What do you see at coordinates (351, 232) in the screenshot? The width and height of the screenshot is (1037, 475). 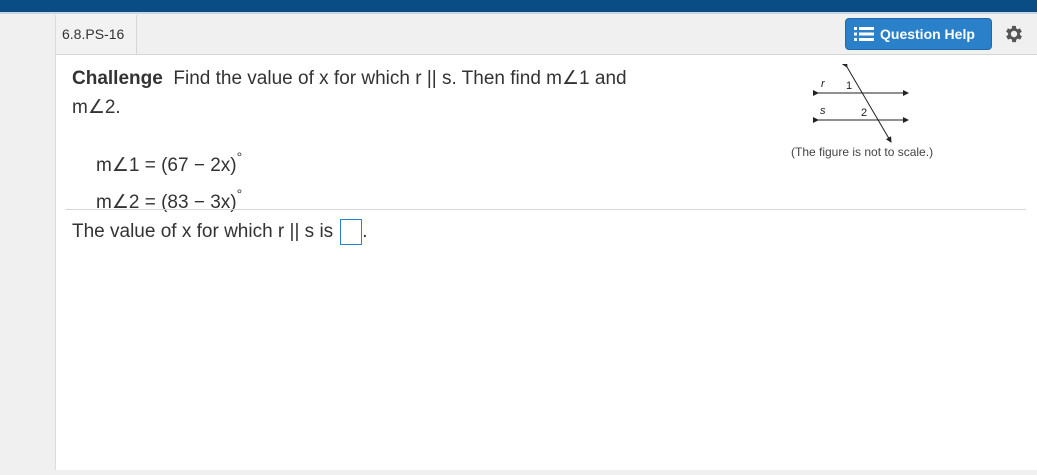 I see `answer-input` at bounding box center [351, 232].